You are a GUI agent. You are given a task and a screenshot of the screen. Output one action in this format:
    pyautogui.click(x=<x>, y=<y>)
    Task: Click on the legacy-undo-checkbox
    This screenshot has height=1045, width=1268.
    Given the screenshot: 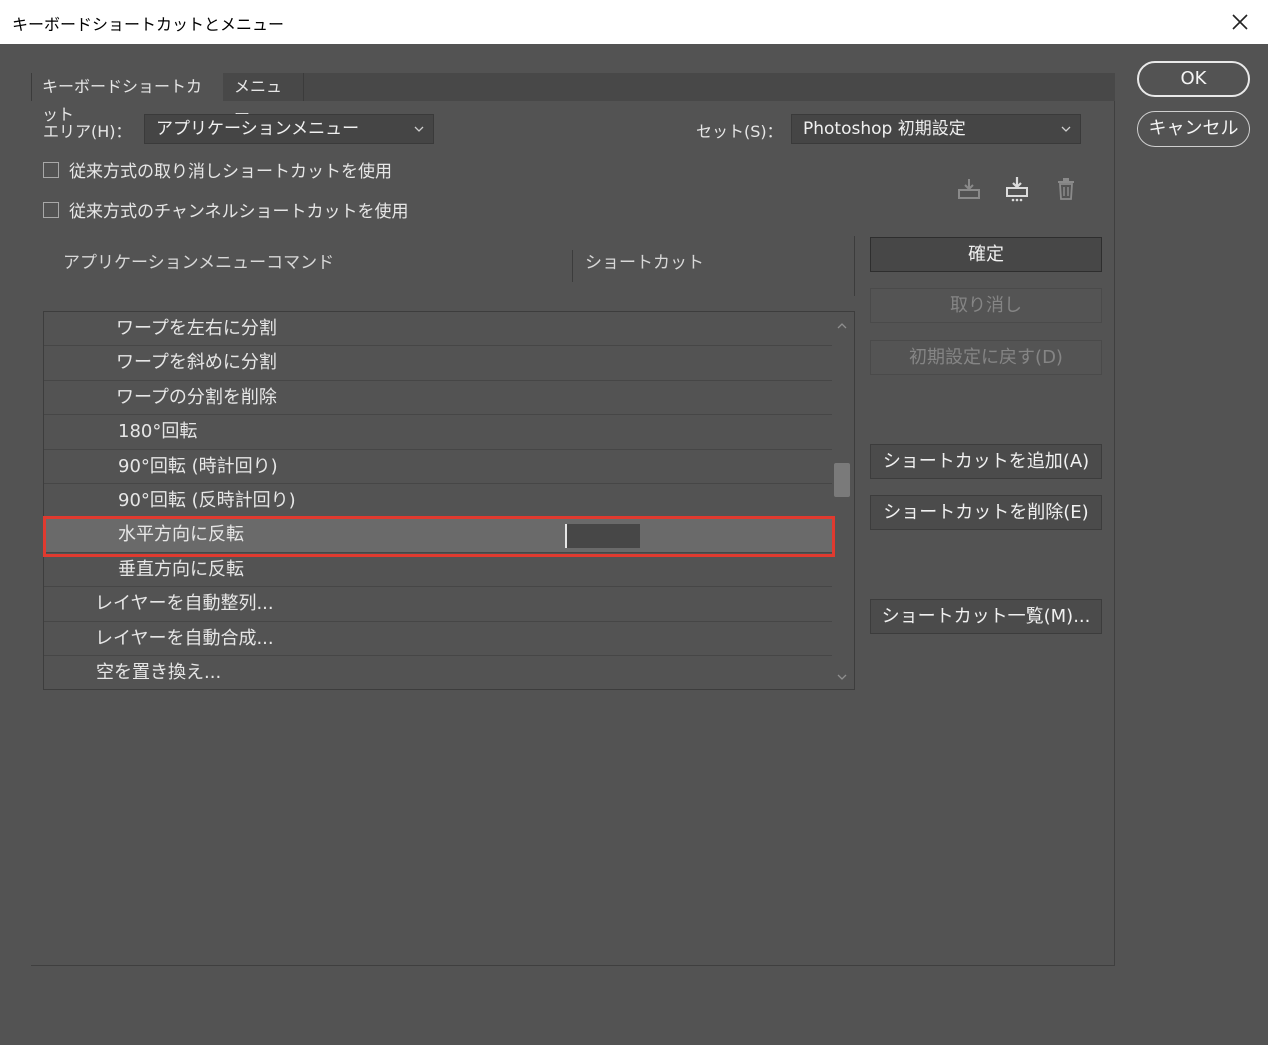 What is the action you would take?
    pyautogui.click(x=51, y=169)
    